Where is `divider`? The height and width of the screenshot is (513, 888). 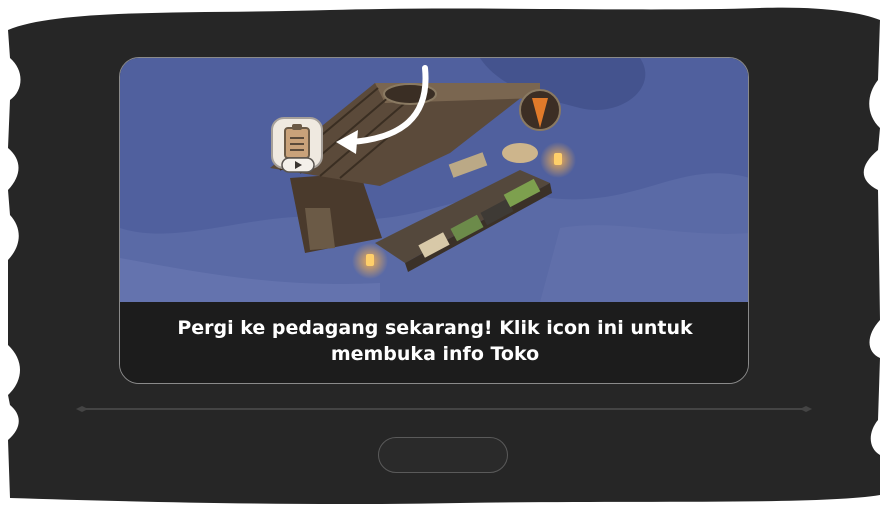
divider is located at coordinates (444, 409).